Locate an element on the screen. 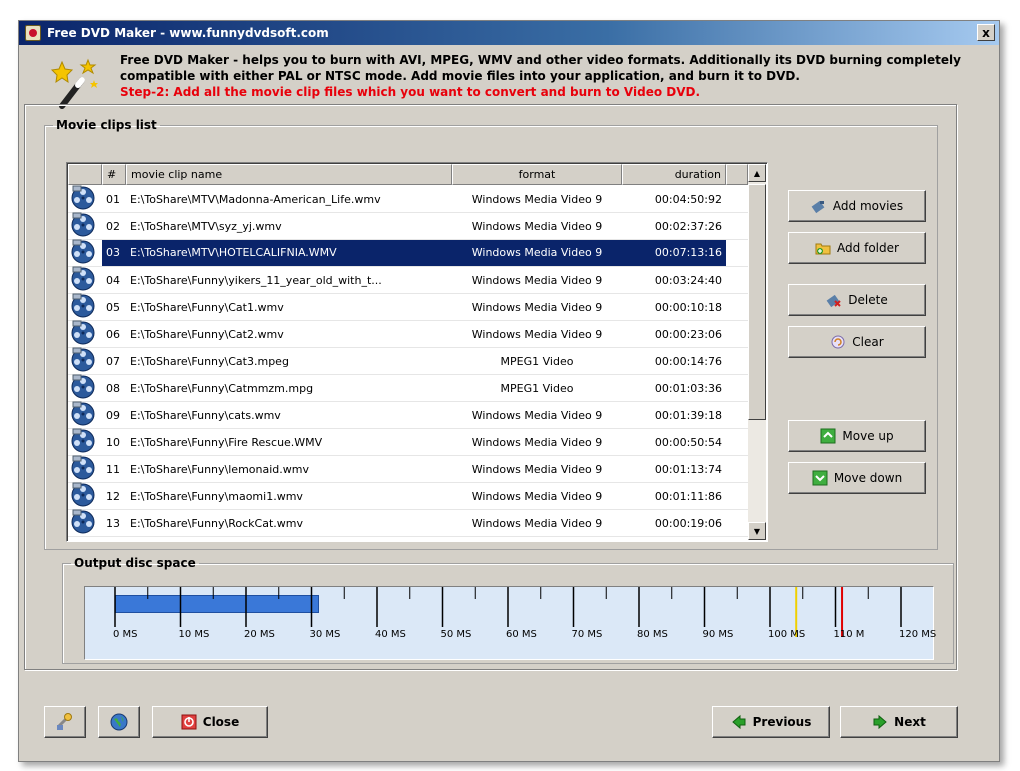 The image size is (1020, 771). movie-clips-legend: Movie clips list is located at coordinates (106, 125).